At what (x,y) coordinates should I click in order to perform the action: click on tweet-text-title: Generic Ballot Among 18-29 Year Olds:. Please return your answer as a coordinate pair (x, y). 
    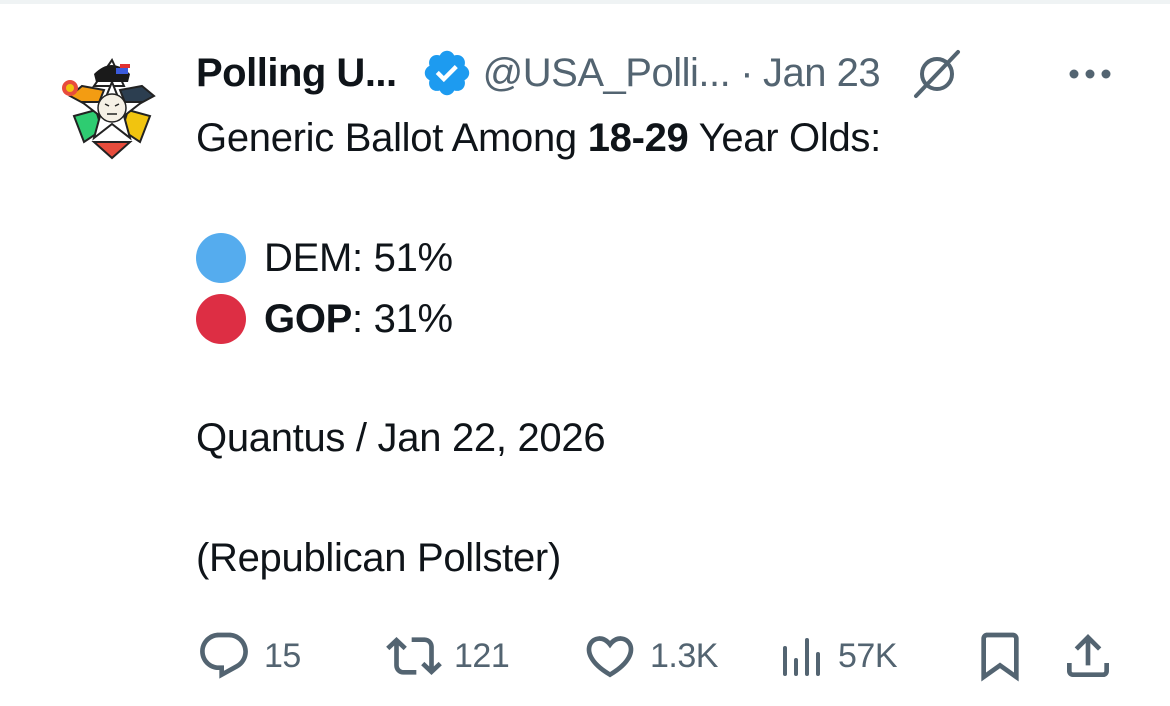
    Looking at the image, I should click on (538, 138).